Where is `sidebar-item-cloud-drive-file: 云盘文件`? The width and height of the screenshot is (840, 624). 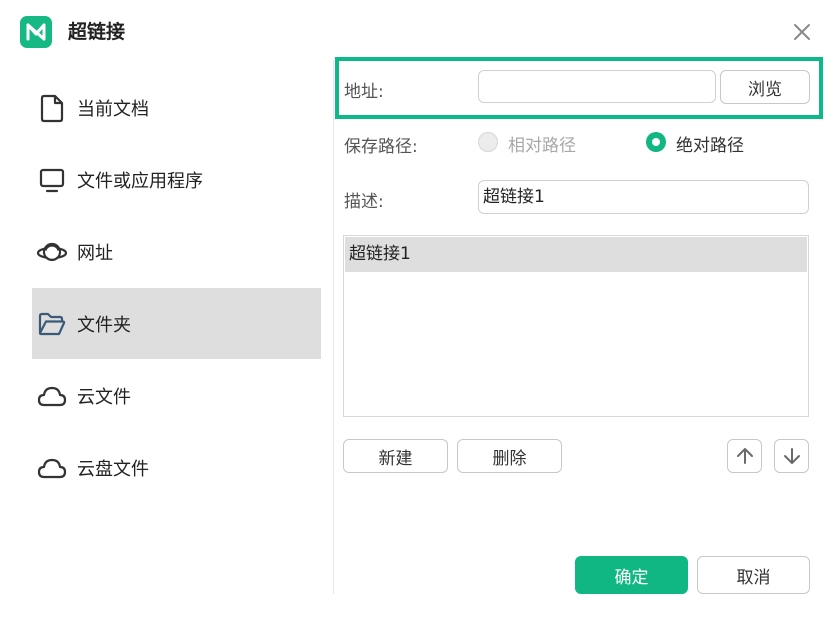 sidebar-item-cloud-drive-file: 云盘文件 is located at coordinates (176, 467).